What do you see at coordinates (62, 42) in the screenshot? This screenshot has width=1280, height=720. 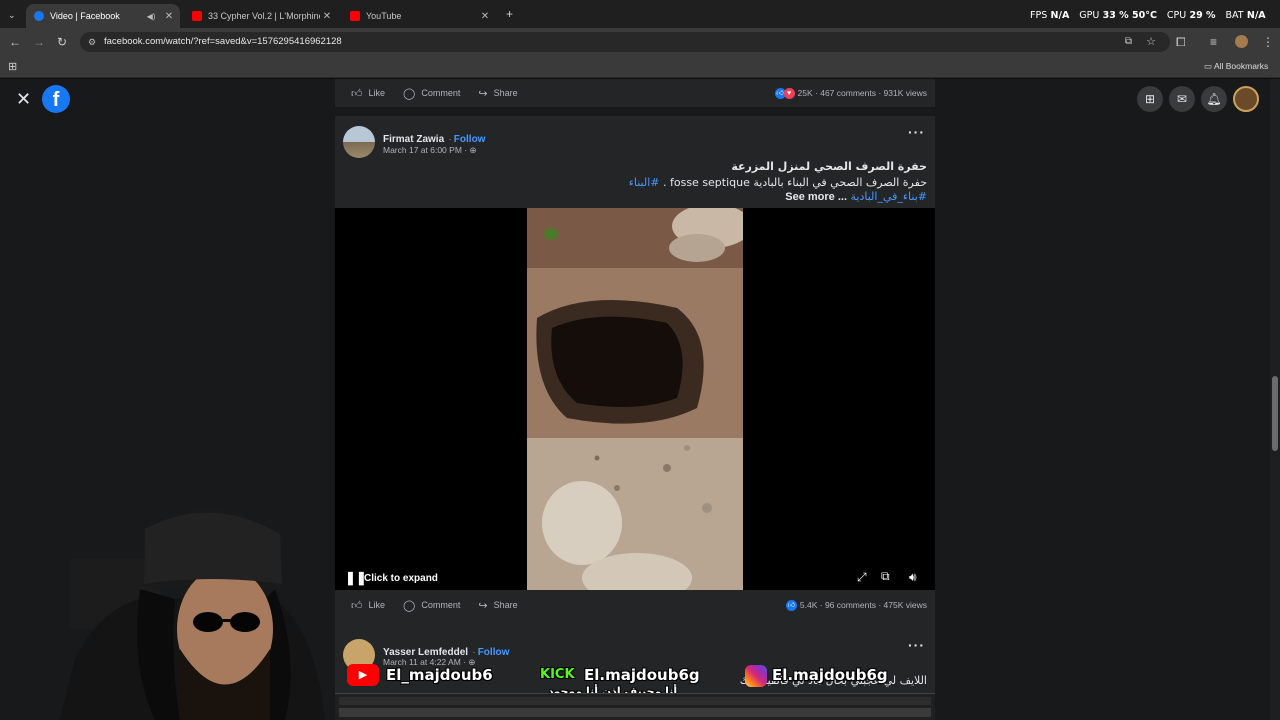 I see `reload-icon: ↻` at bounding box center [62, 42].